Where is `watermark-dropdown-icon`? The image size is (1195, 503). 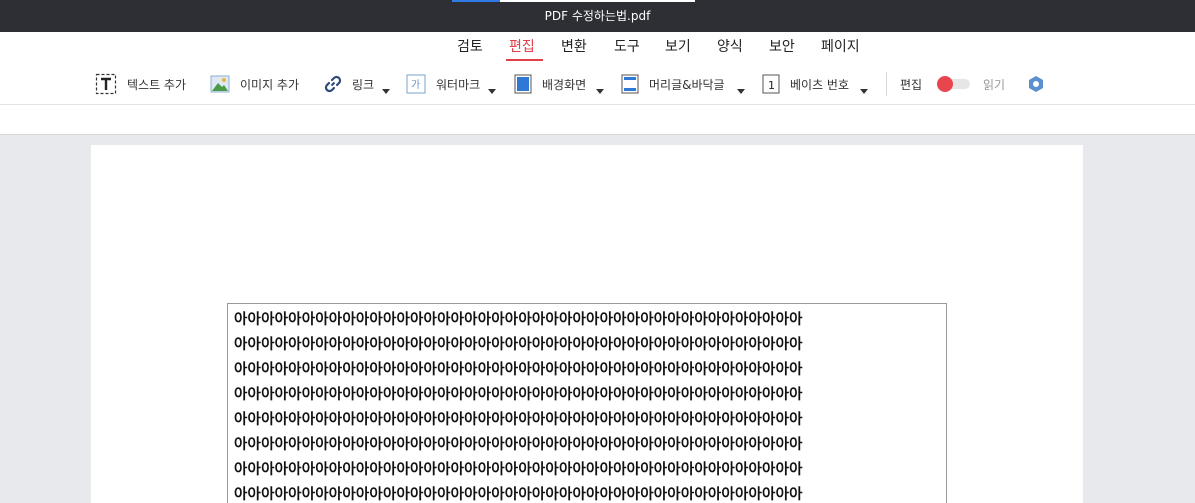
watermark-dropdown-icon is located at coordinates (492, 91).